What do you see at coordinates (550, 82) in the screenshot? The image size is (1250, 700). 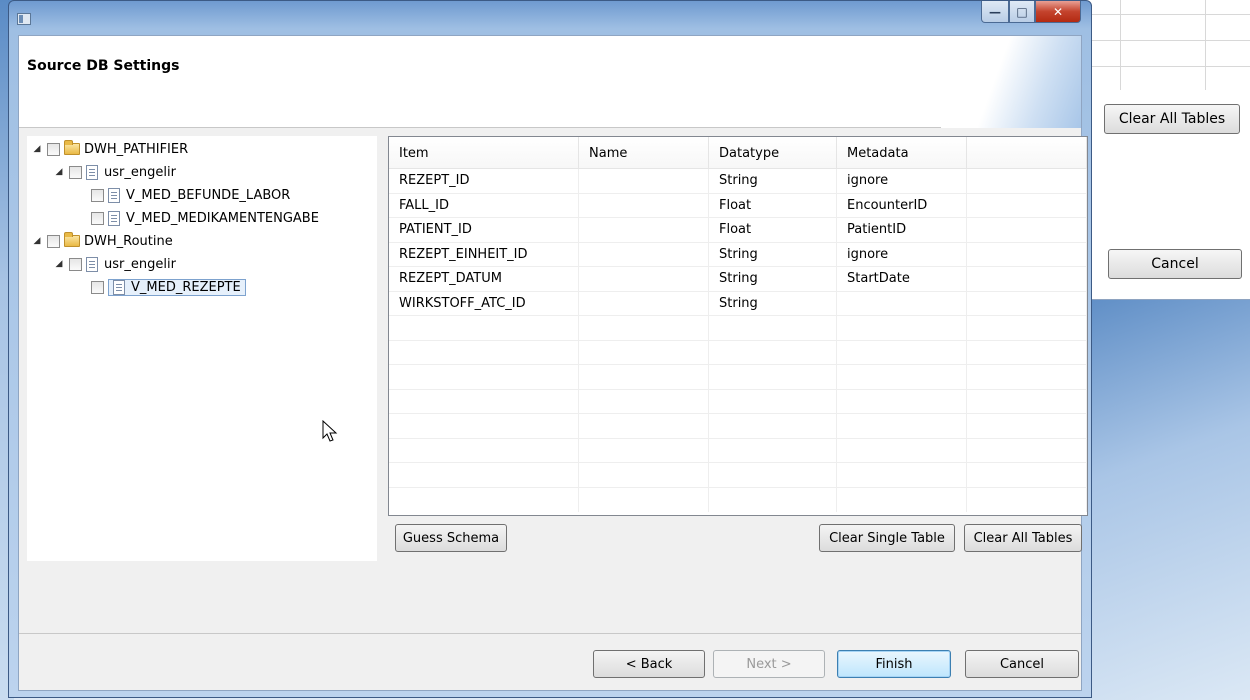 I see `wizard-header: Source DB Settings` at bounding box center [550, 82].